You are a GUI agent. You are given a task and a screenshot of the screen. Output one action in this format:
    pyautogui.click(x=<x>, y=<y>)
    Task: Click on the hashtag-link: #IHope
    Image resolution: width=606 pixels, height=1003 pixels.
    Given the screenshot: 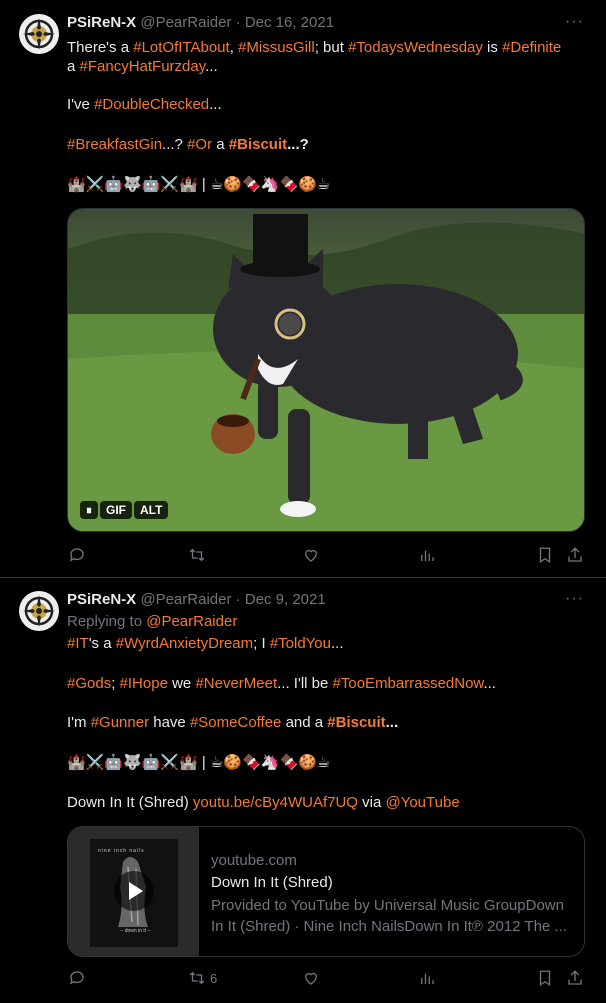 What is the action you would take?
    pyautogui.click(x=144, y=683)
    